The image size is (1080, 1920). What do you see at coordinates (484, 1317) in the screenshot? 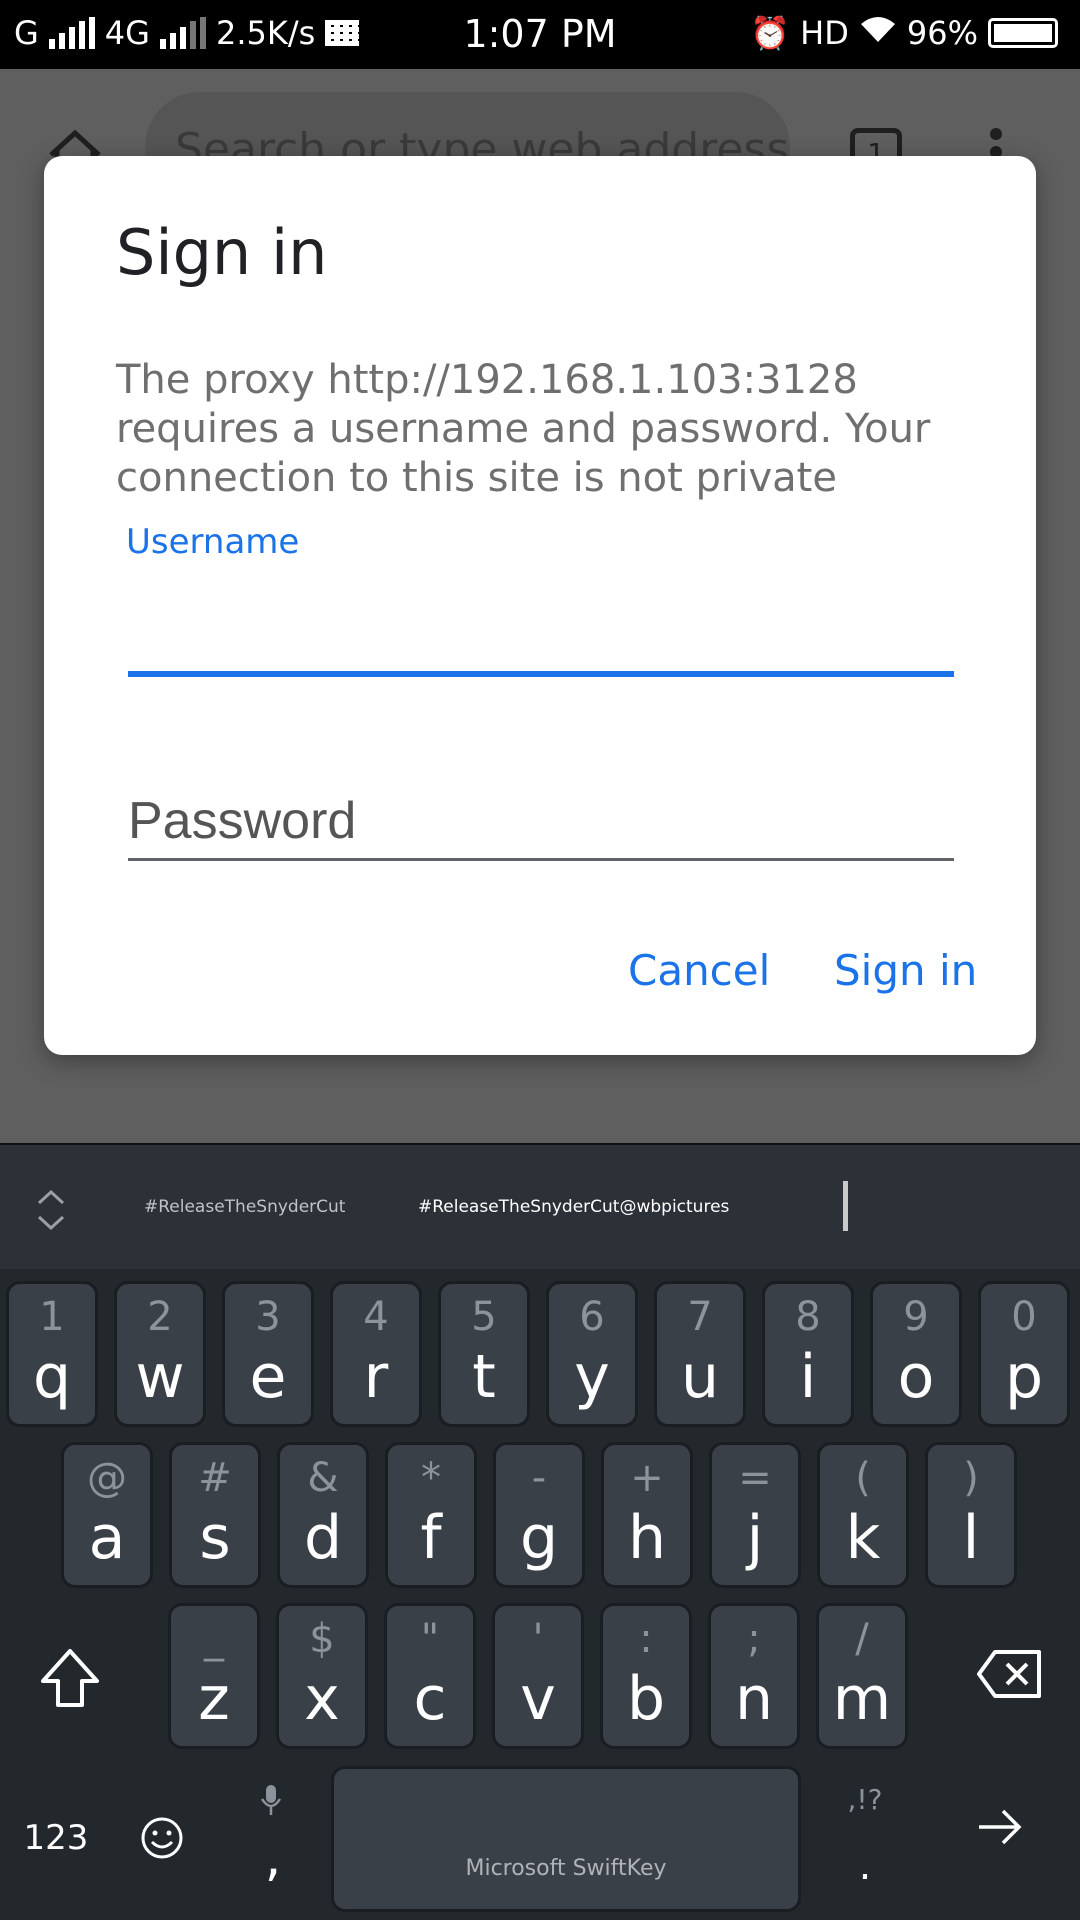
I see `key-hint: 5` at bounding box center [484, 1317].